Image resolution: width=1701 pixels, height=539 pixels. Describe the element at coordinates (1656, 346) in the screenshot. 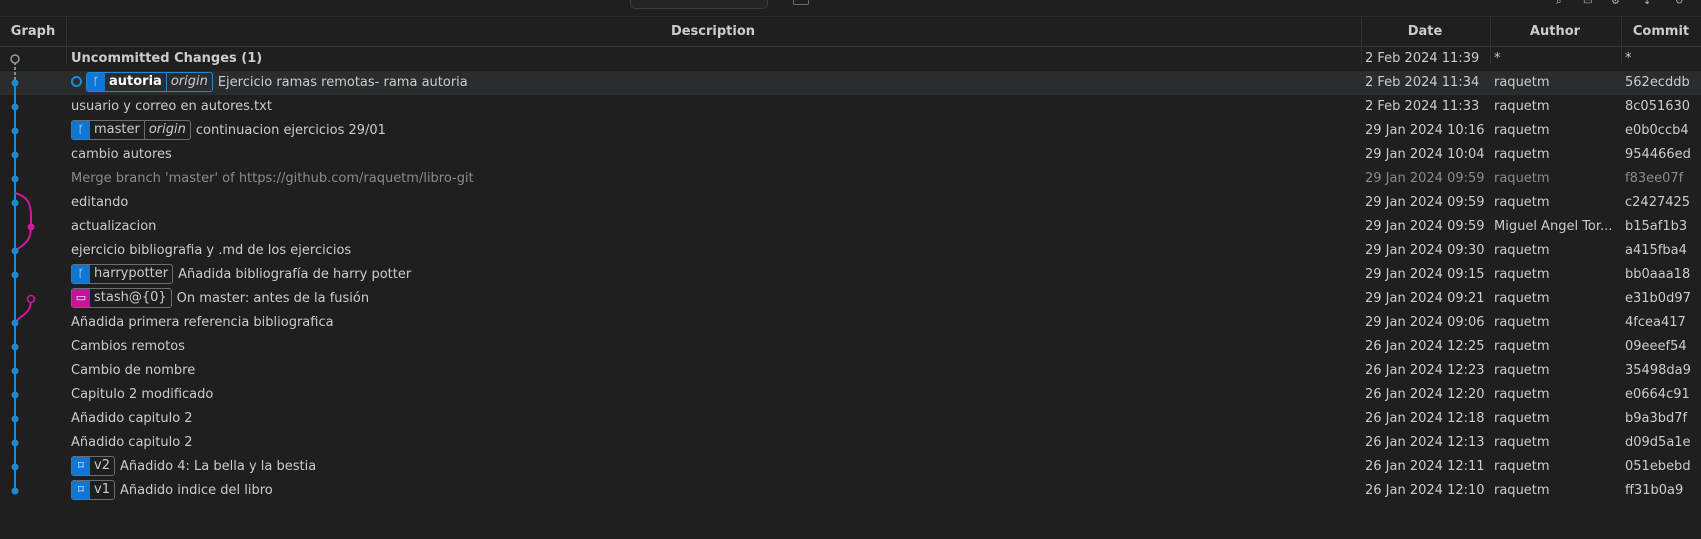

I see `commit-hash: 09eeef54` at that location.